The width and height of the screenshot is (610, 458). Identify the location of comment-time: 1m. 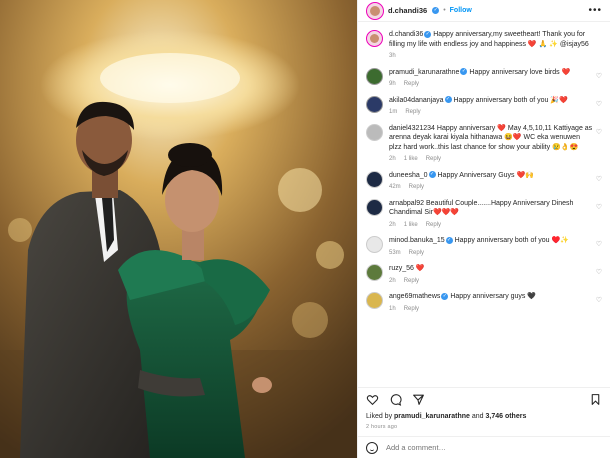
(393, 112).